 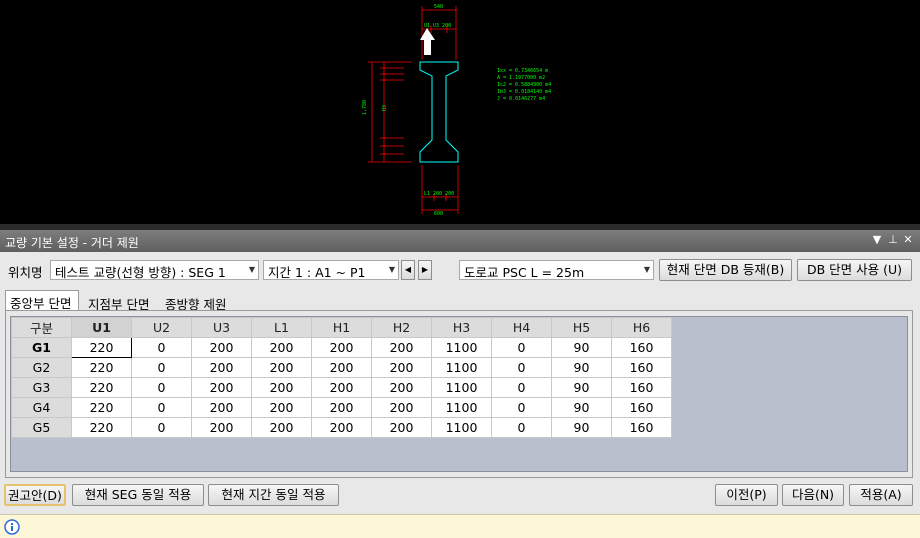 I want to click on column-header: U2, so click(x=161, y=327).